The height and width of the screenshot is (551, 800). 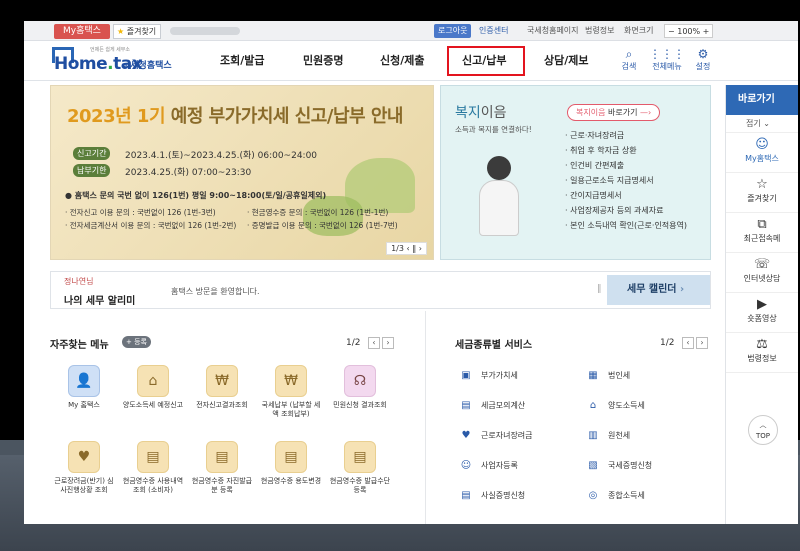 What do you see at coordinates (137, 31) in the screenshot?
I see `favorites-button: ★ 즐겨찾기` at bounding box center [137, 31].